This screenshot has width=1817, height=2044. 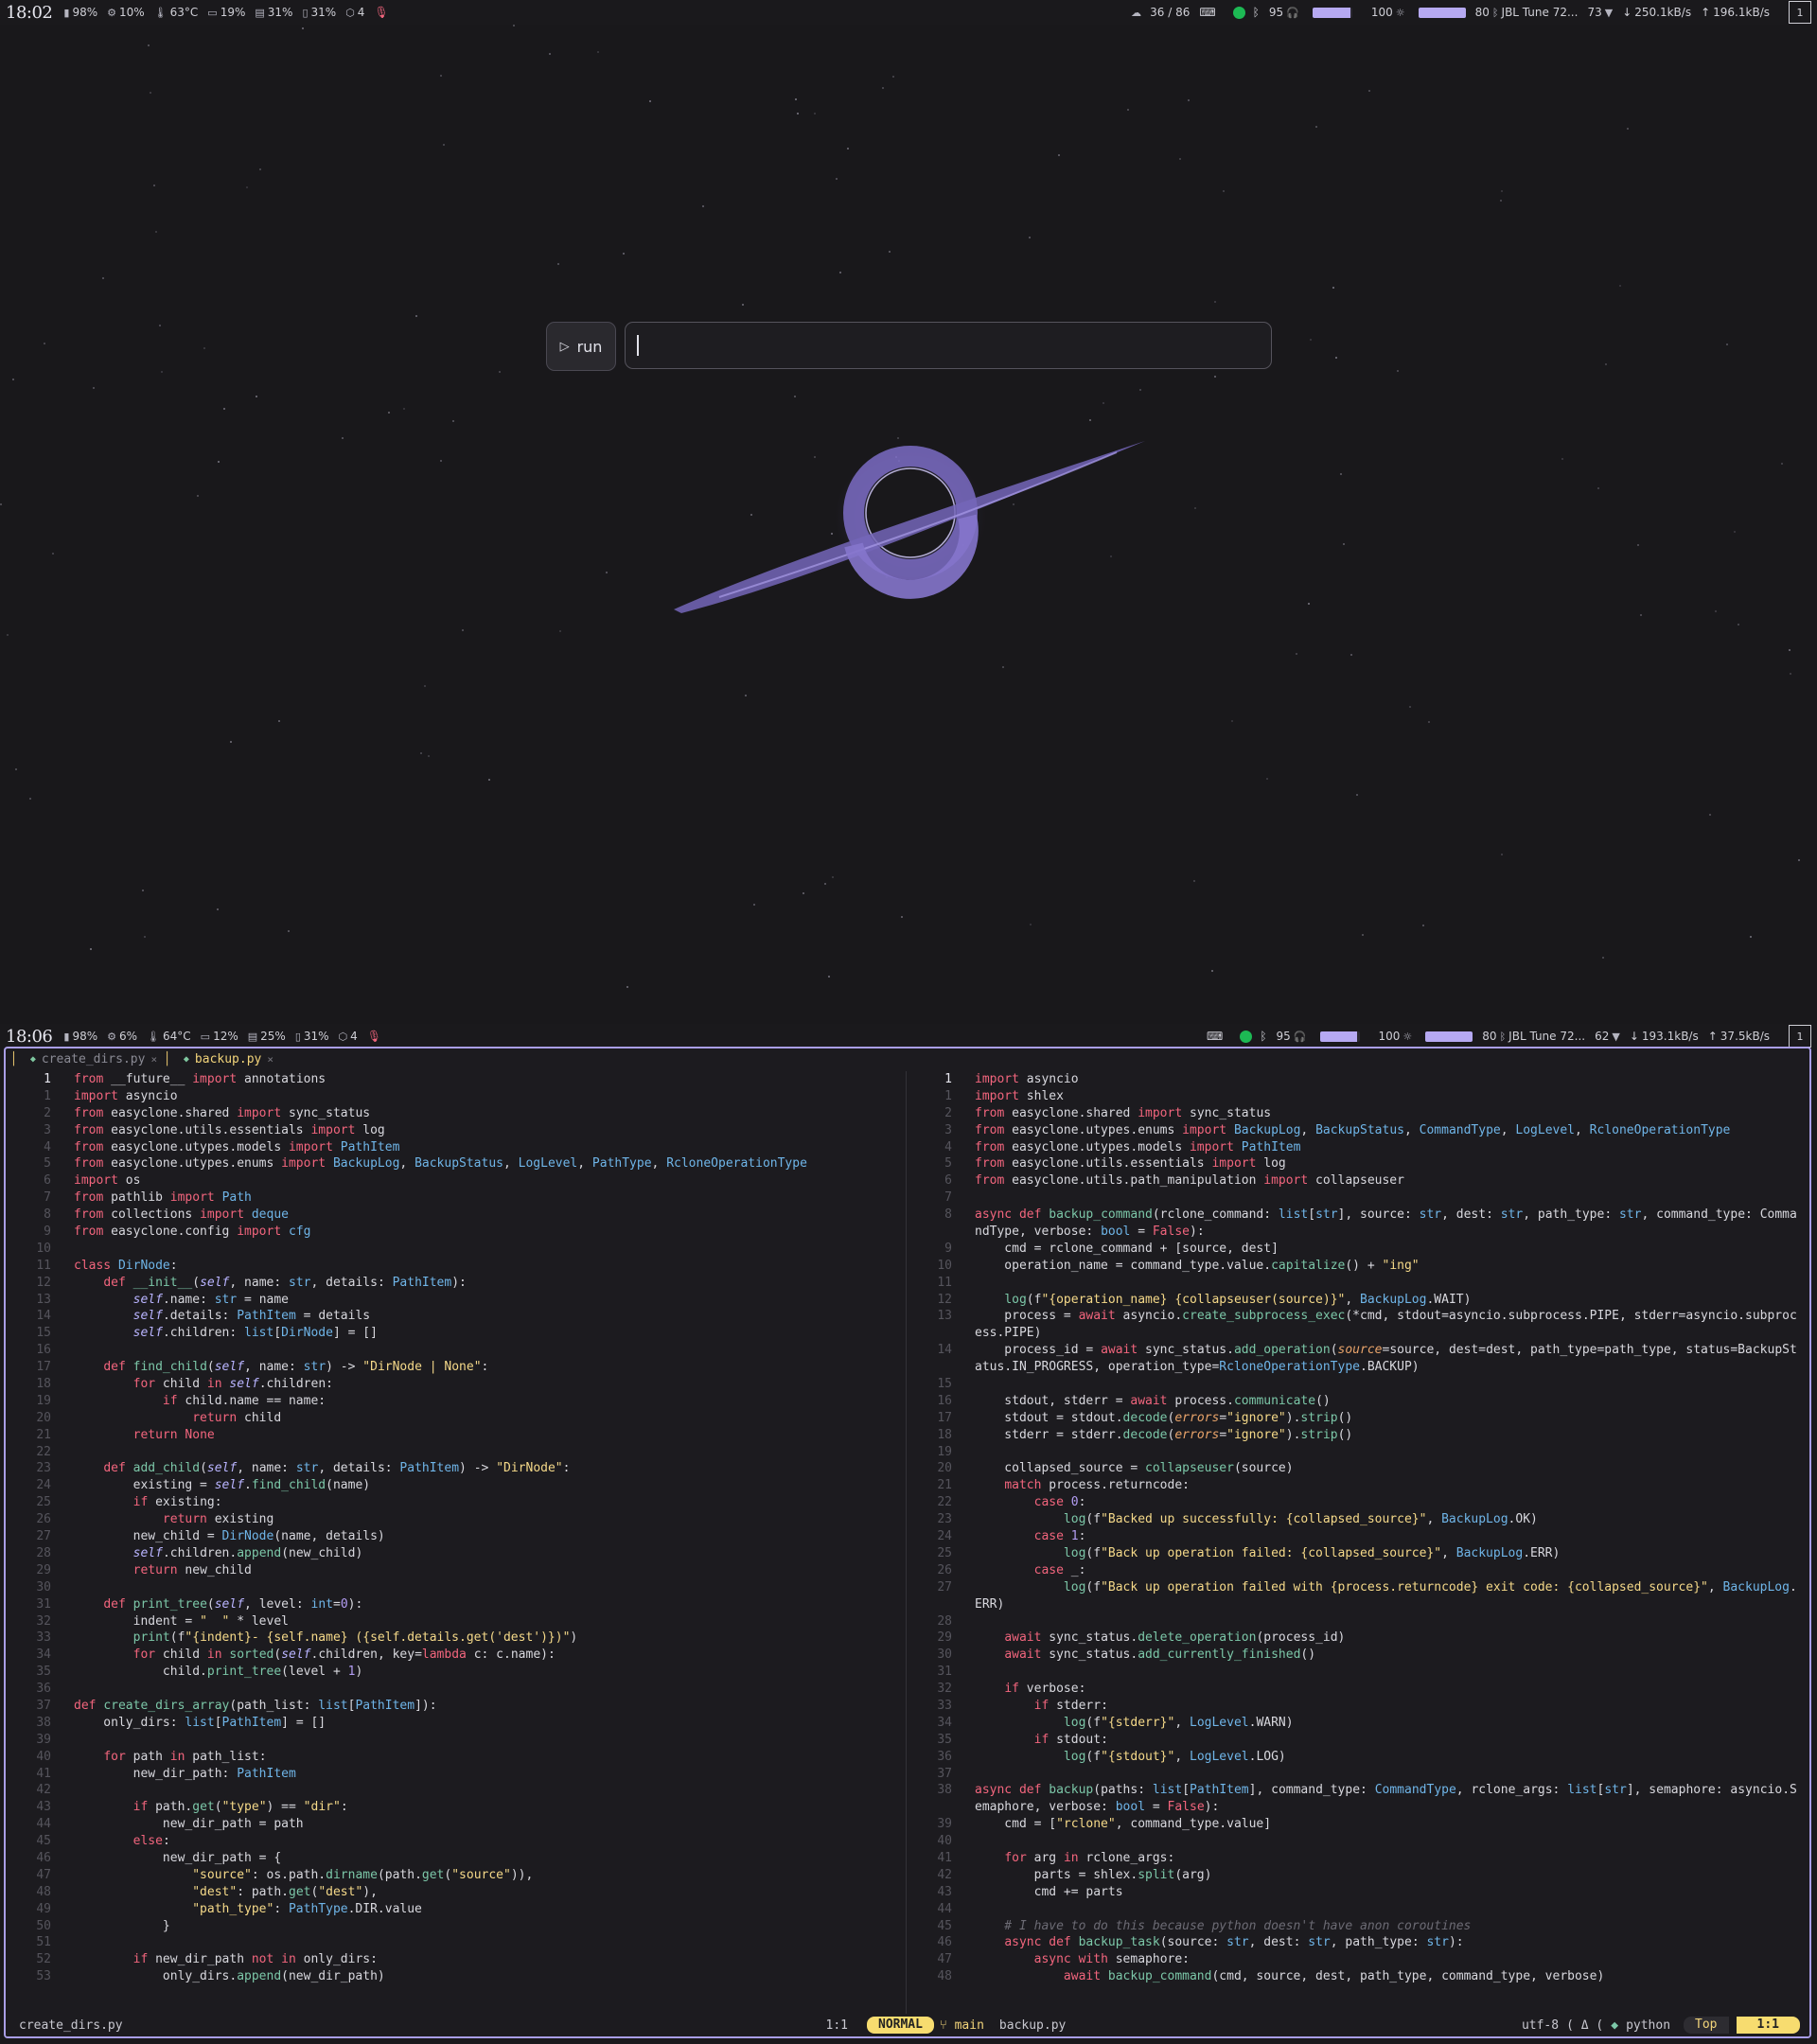 I want to click on left-code-line: 25 if existing:, so click(x=456, y=1502).